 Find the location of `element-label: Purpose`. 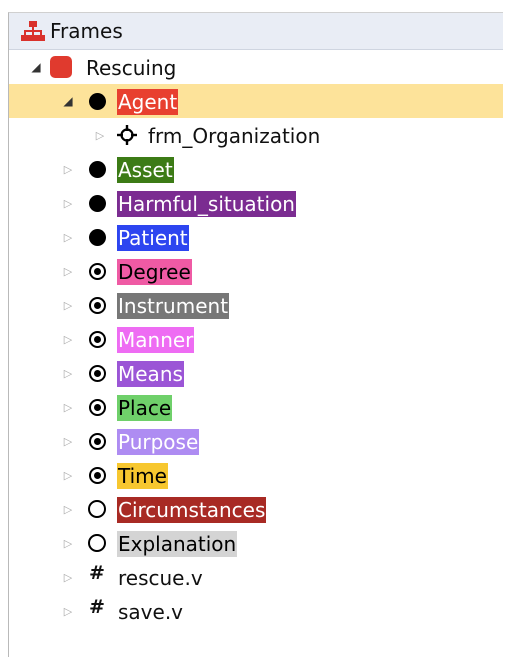

element-label: Purpose is located at coordinates (158, 442).